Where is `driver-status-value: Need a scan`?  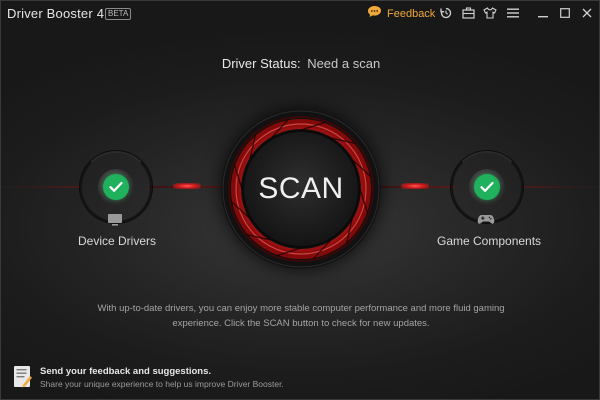
driver-status-value: Need a scan is located at coordinates (344, 63).